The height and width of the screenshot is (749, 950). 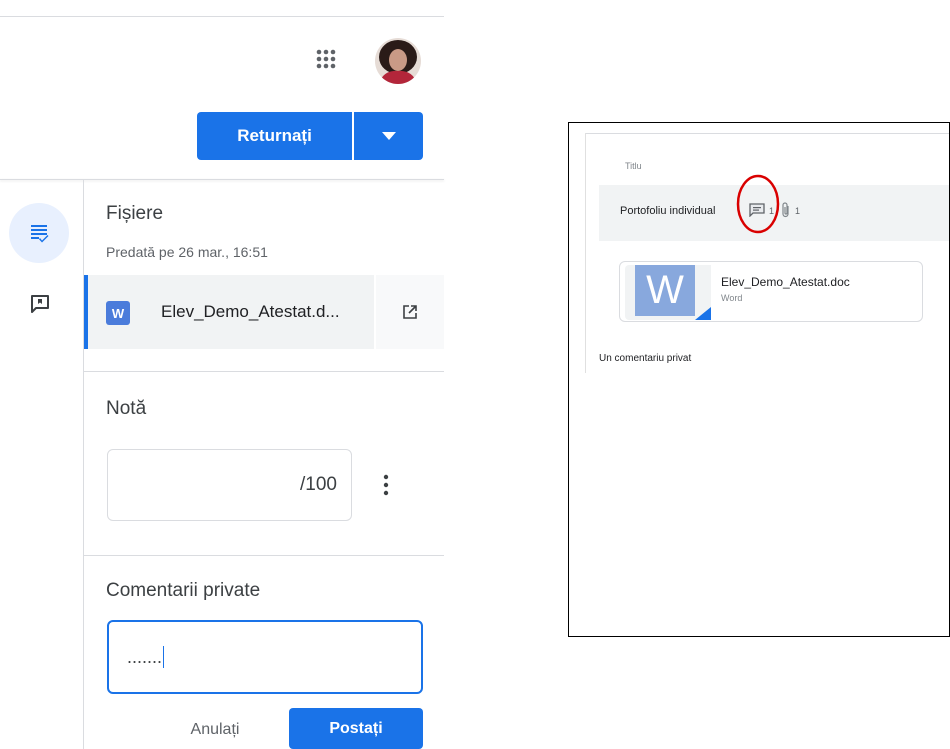 I want to click on inset-private-comment: Un comentariu privat, so click(x=645, y=358).